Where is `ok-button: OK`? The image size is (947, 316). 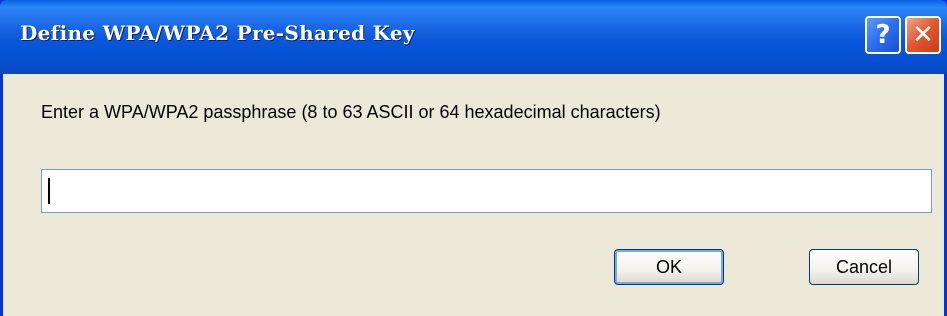
ok-button: OK is located at coordinates (669, 267).